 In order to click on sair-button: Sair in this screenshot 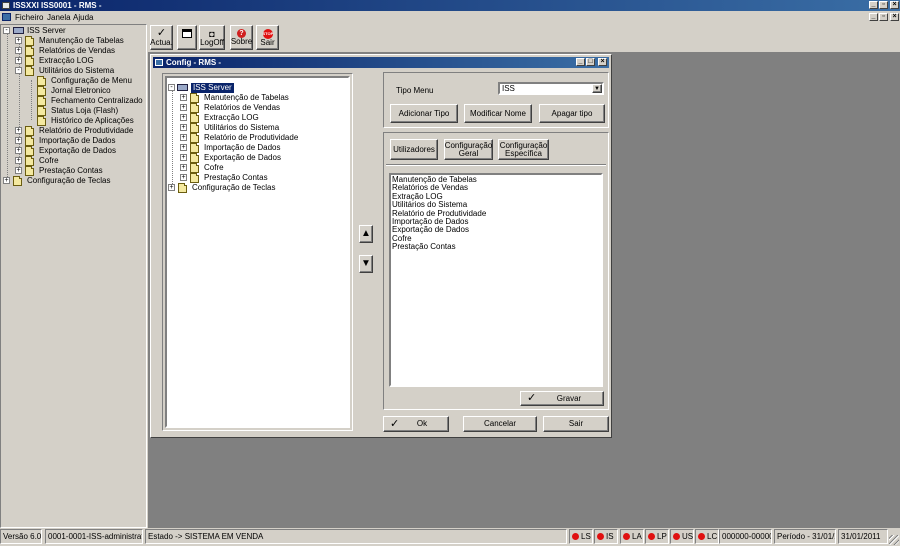, I will do `click(576, 424)`.